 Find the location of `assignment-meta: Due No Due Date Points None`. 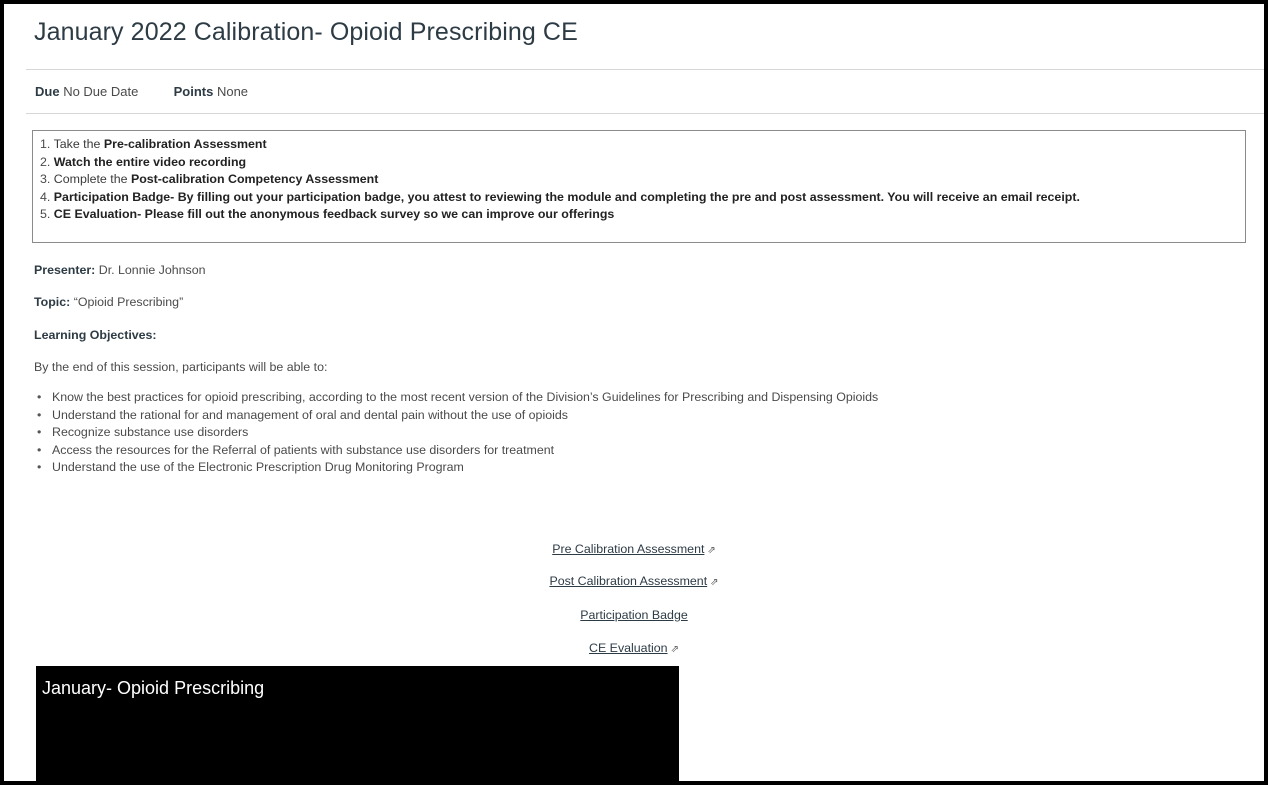

assignment-meta: Due No Due Date Points None is located at coordinates (141, 91).